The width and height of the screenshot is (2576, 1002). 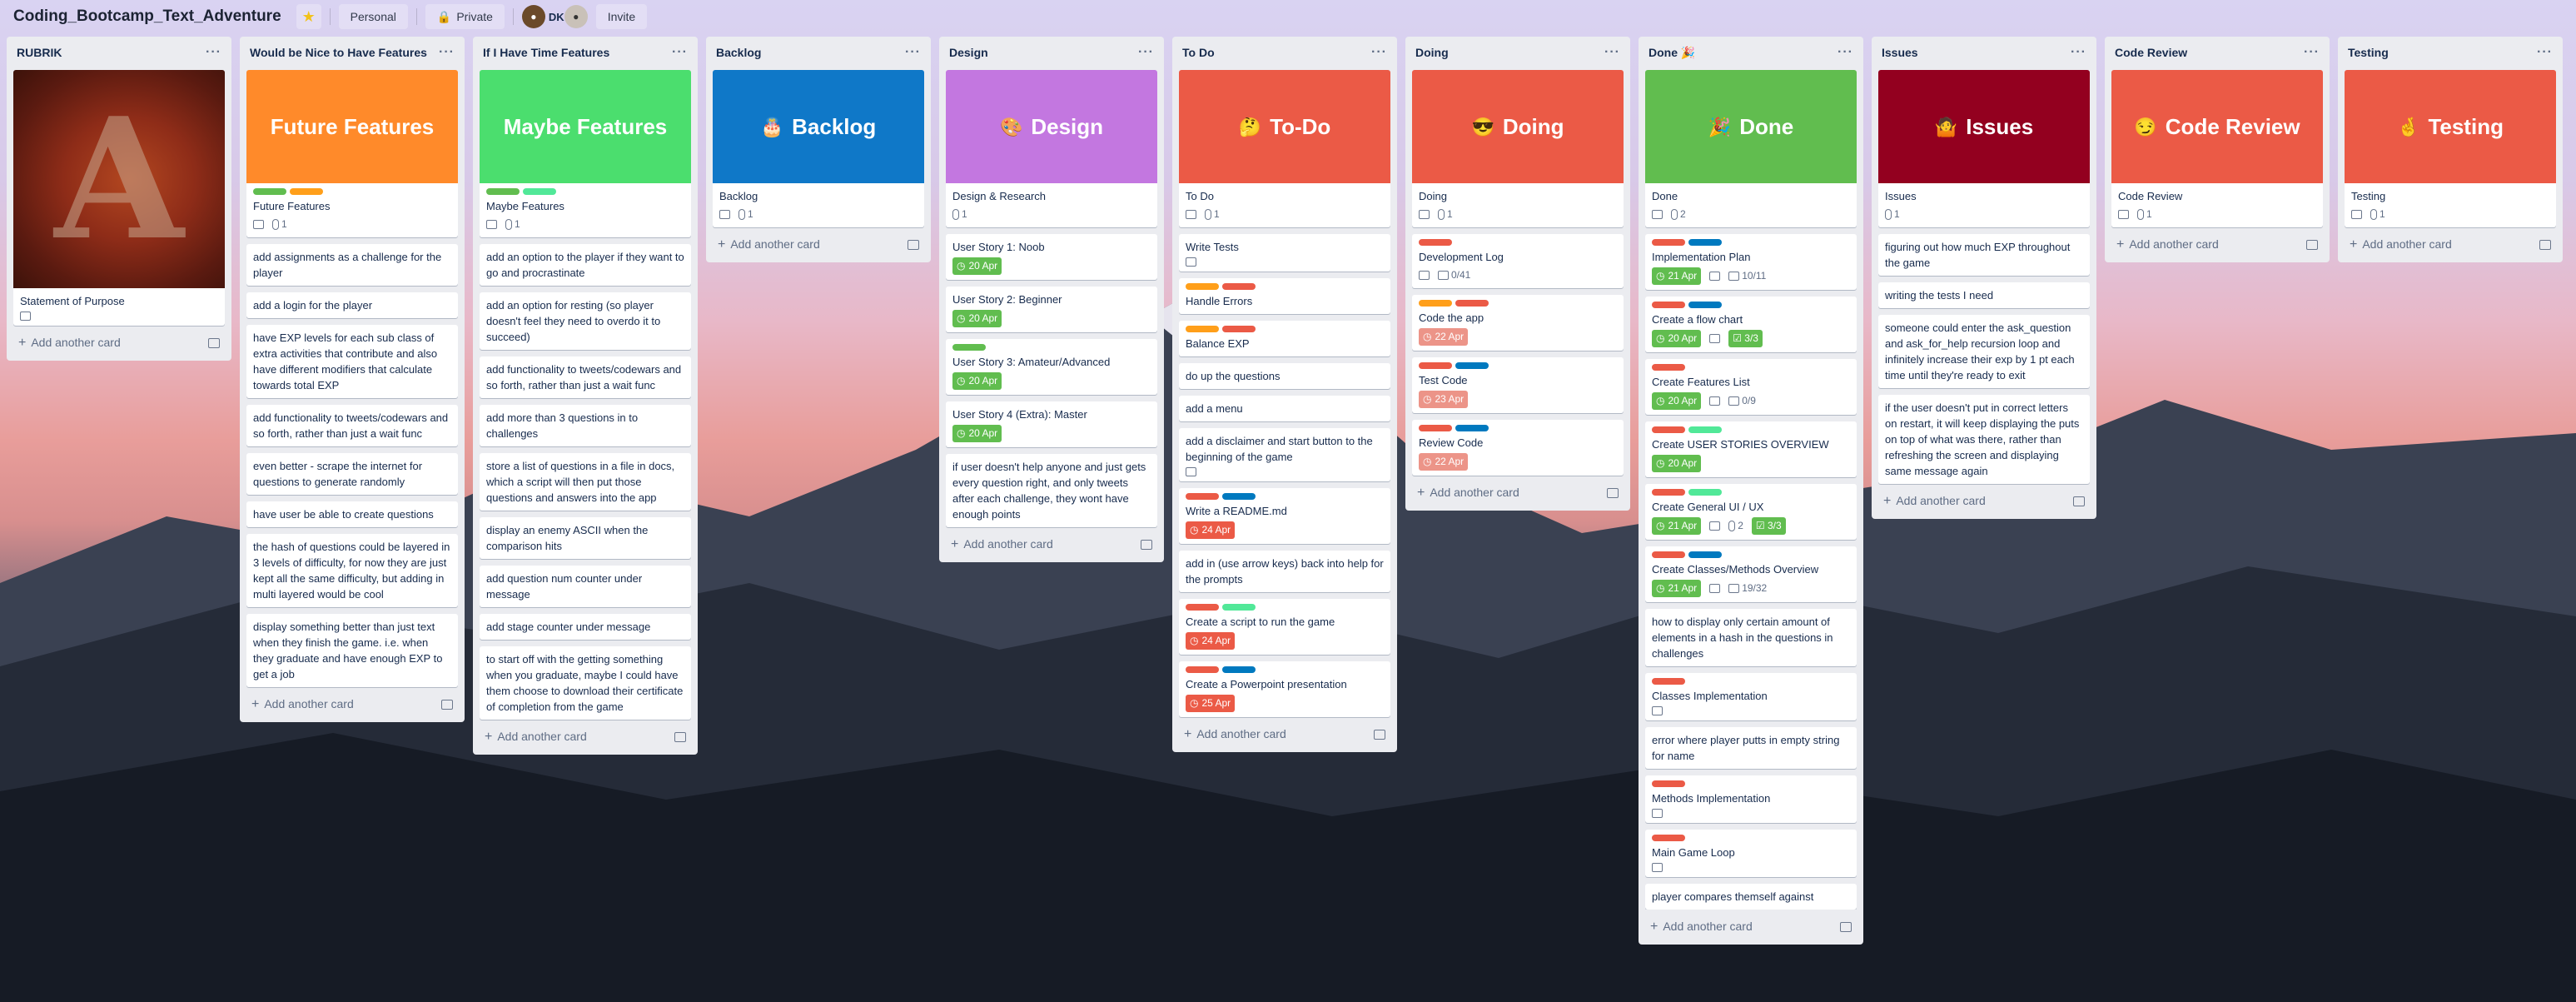 I want to click on list-card: 🎂 Backlog Backlog 1, so click(x=818, y=148).